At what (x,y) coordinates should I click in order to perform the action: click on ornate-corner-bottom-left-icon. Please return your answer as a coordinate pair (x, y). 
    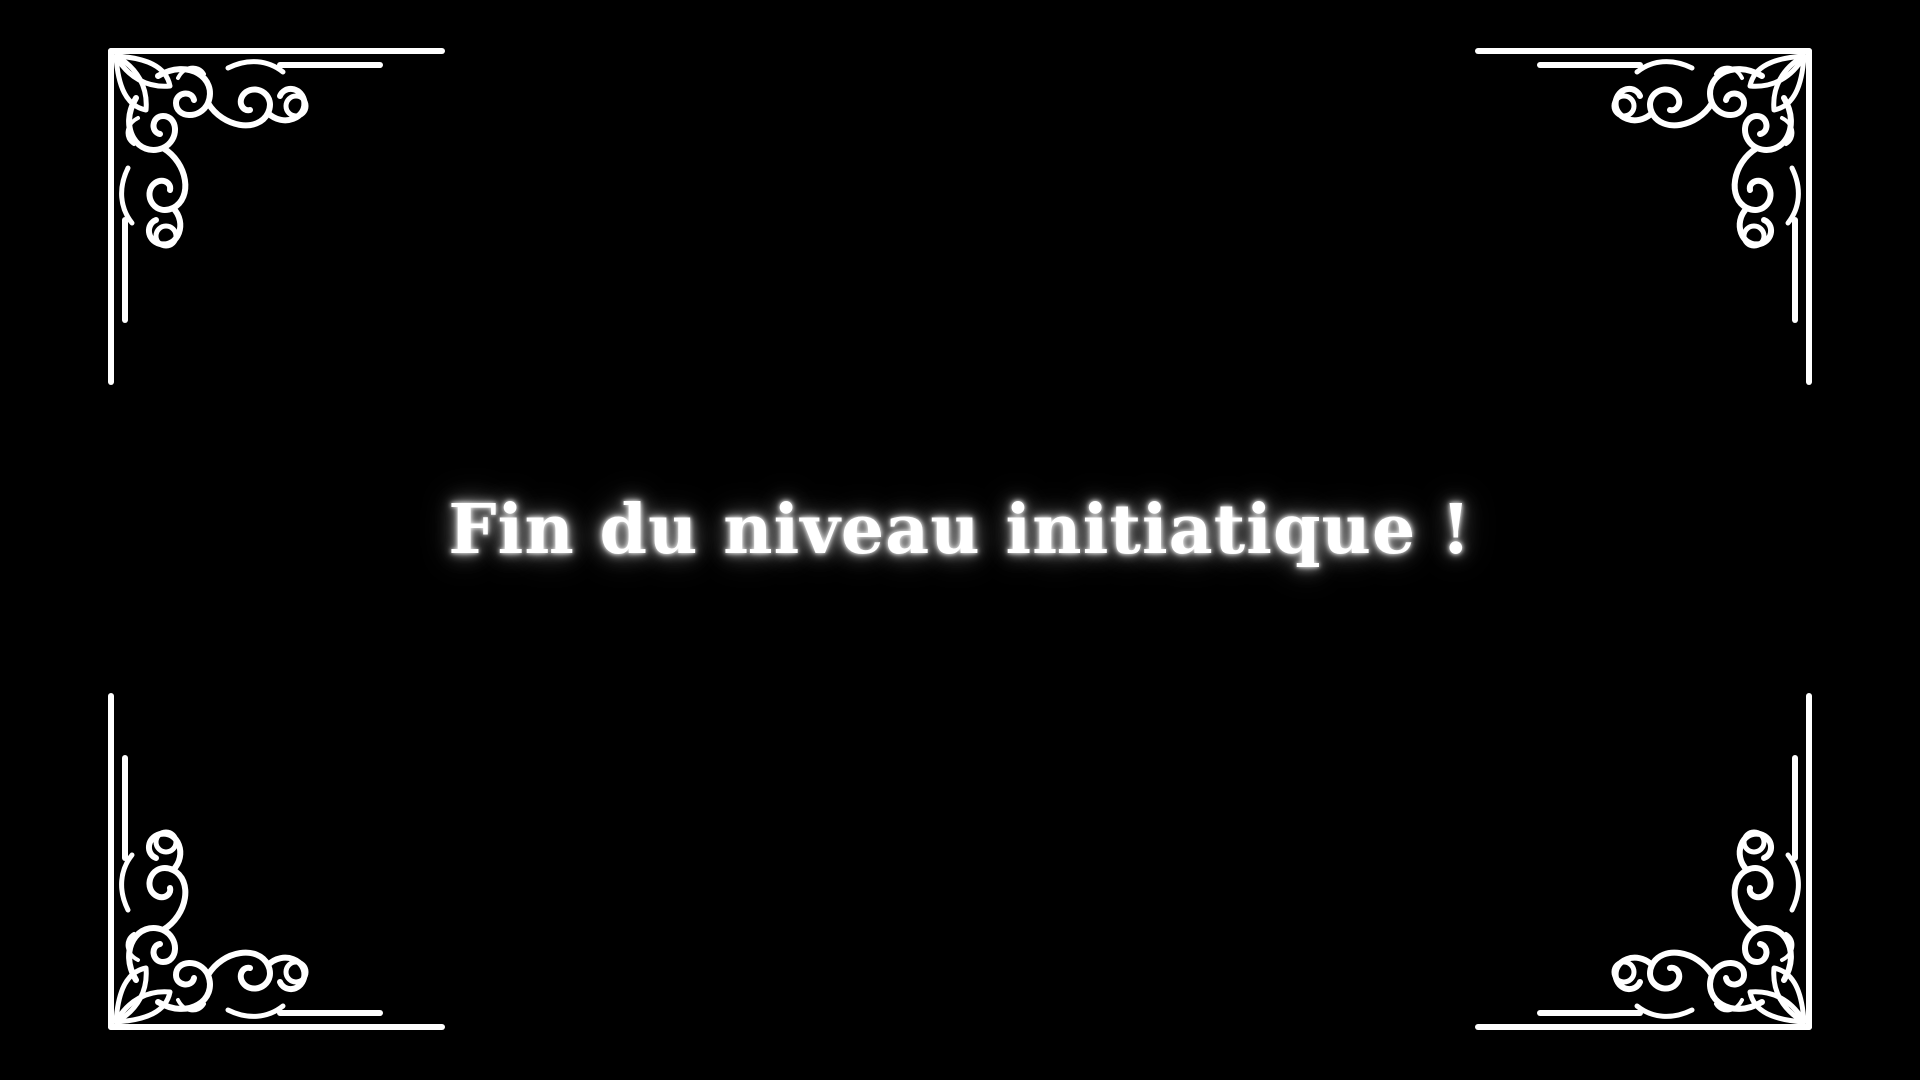
    Looking at the image, I should click on (278, 860).